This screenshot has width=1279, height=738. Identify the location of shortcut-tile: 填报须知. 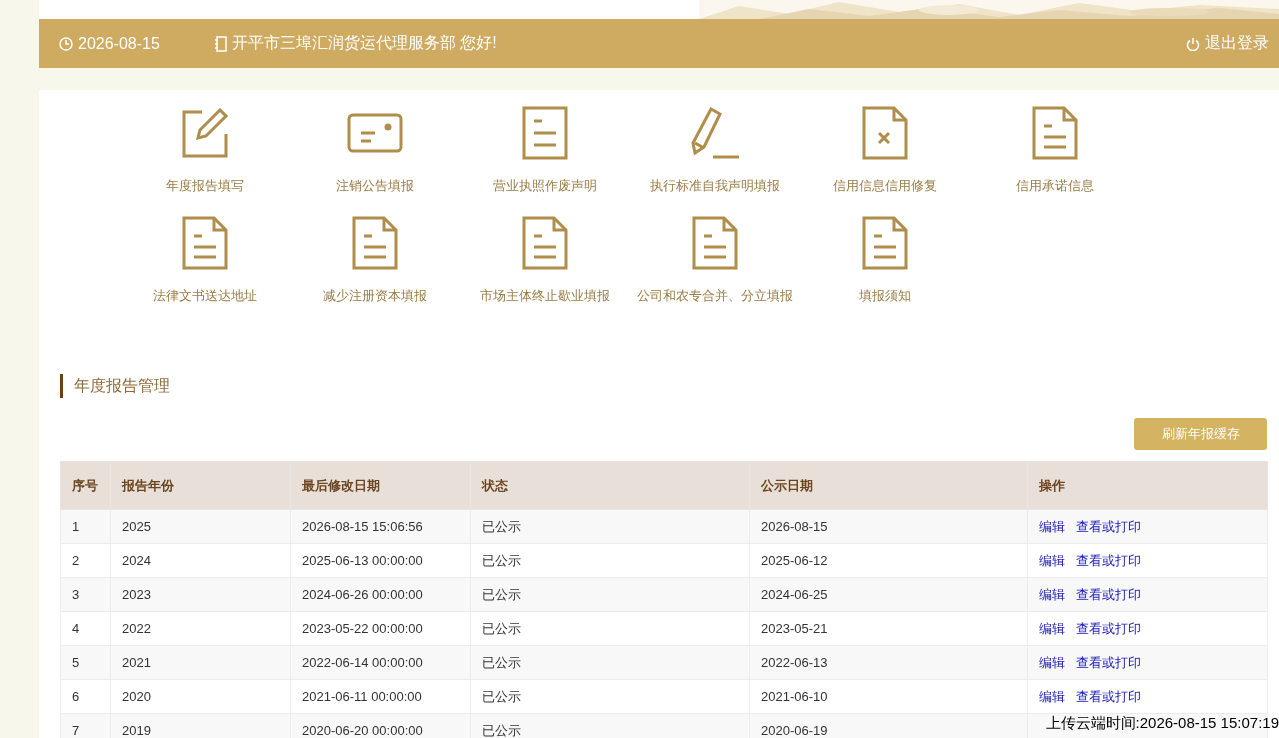
(885, 270).